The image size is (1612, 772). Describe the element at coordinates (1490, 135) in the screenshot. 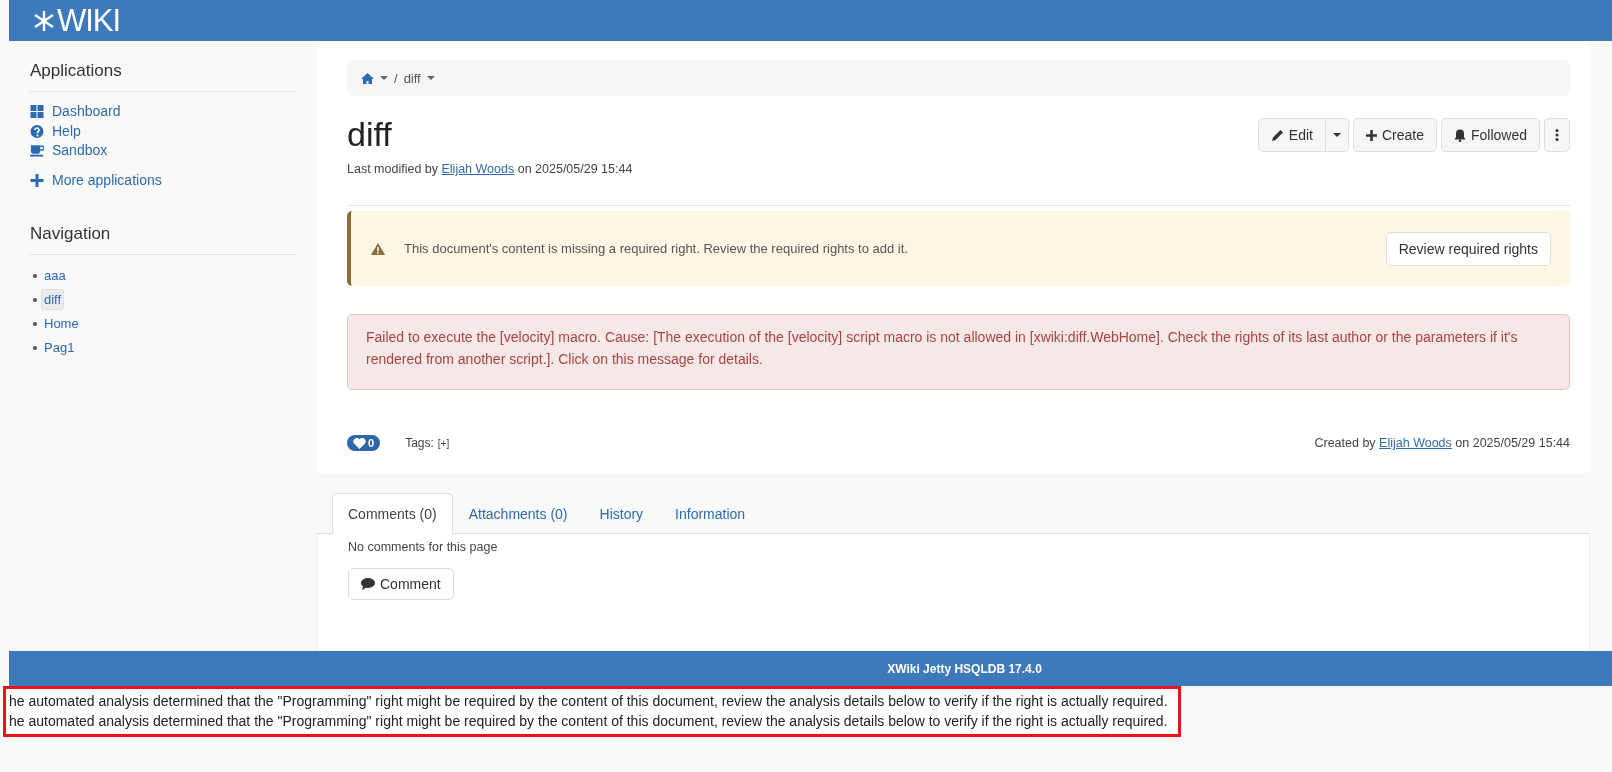

I see `follow-button: Followed` at that location.